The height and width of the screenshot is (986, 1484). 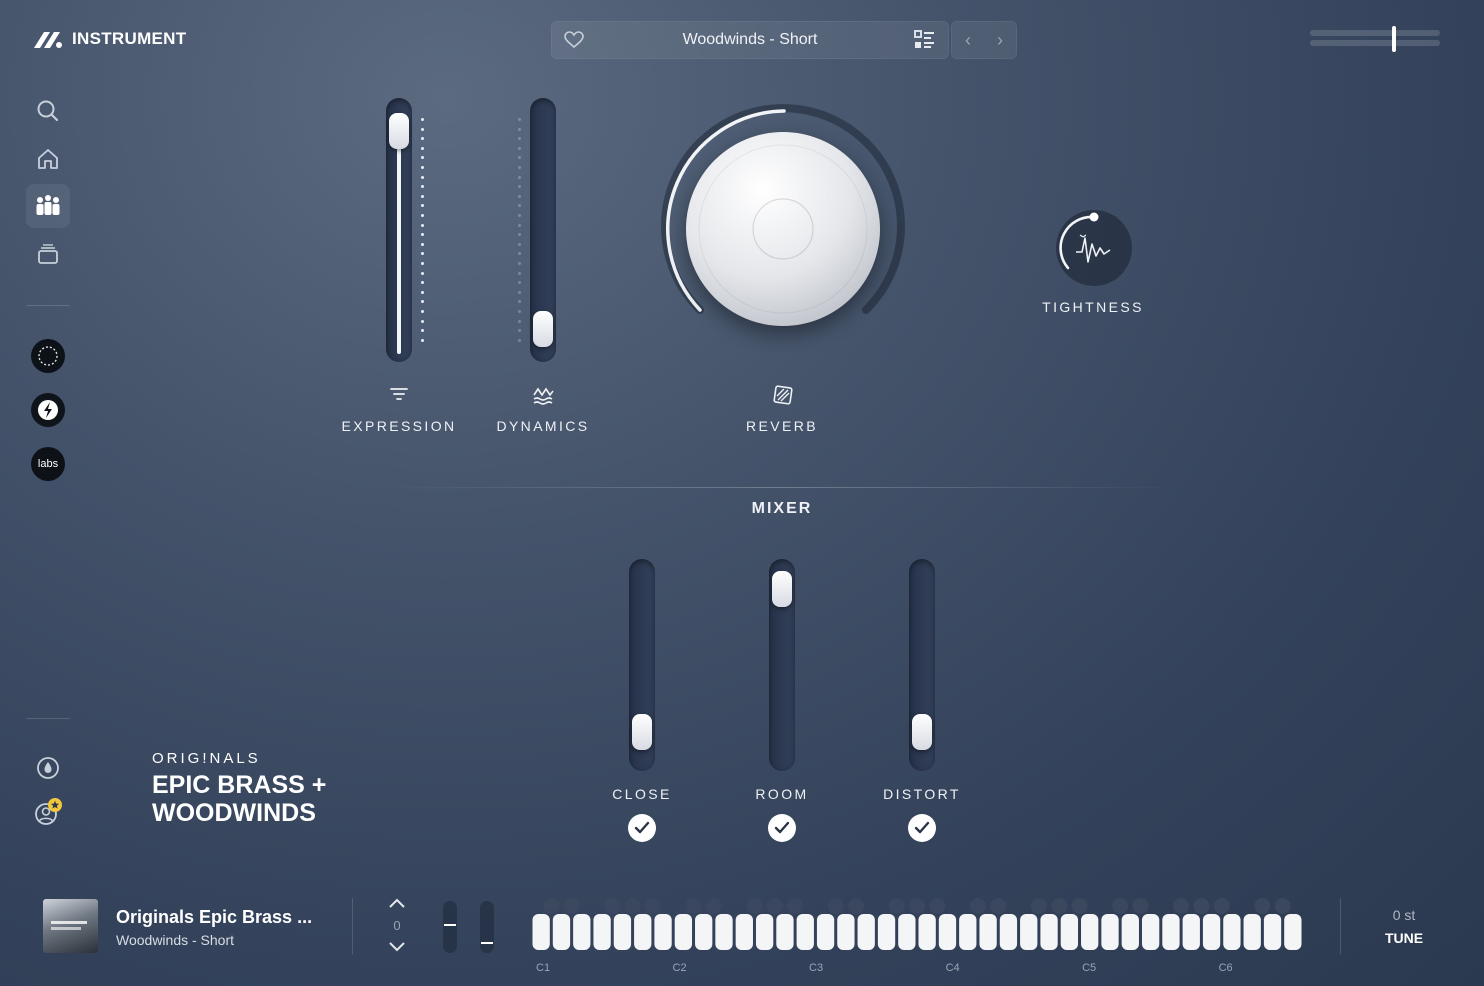 I want to click on sidebar-spitfire-button, so click(x=48, y=410).